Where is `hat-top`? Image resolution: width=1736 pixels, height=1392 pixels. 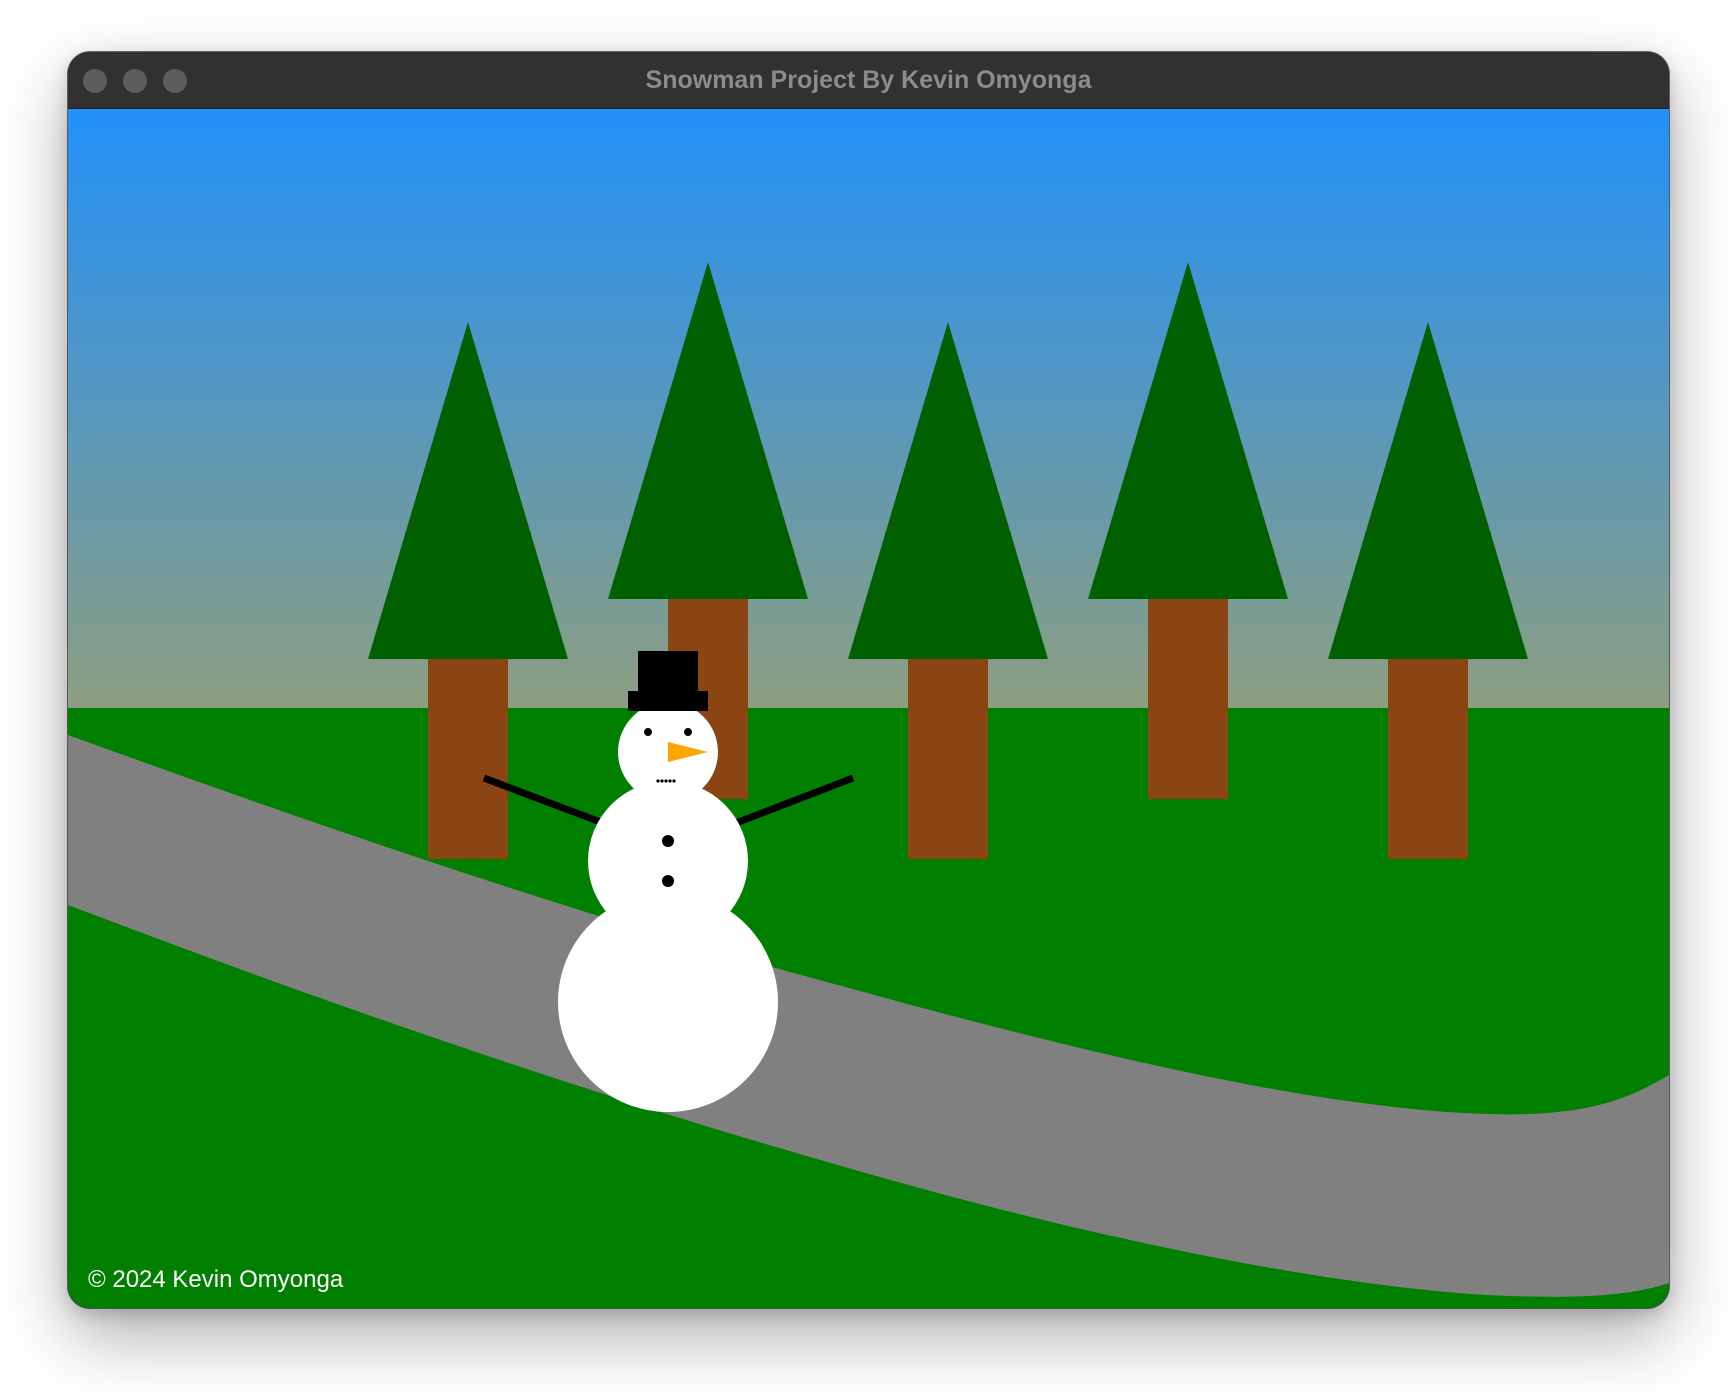 hat-top is located at coordinates (668, 672).